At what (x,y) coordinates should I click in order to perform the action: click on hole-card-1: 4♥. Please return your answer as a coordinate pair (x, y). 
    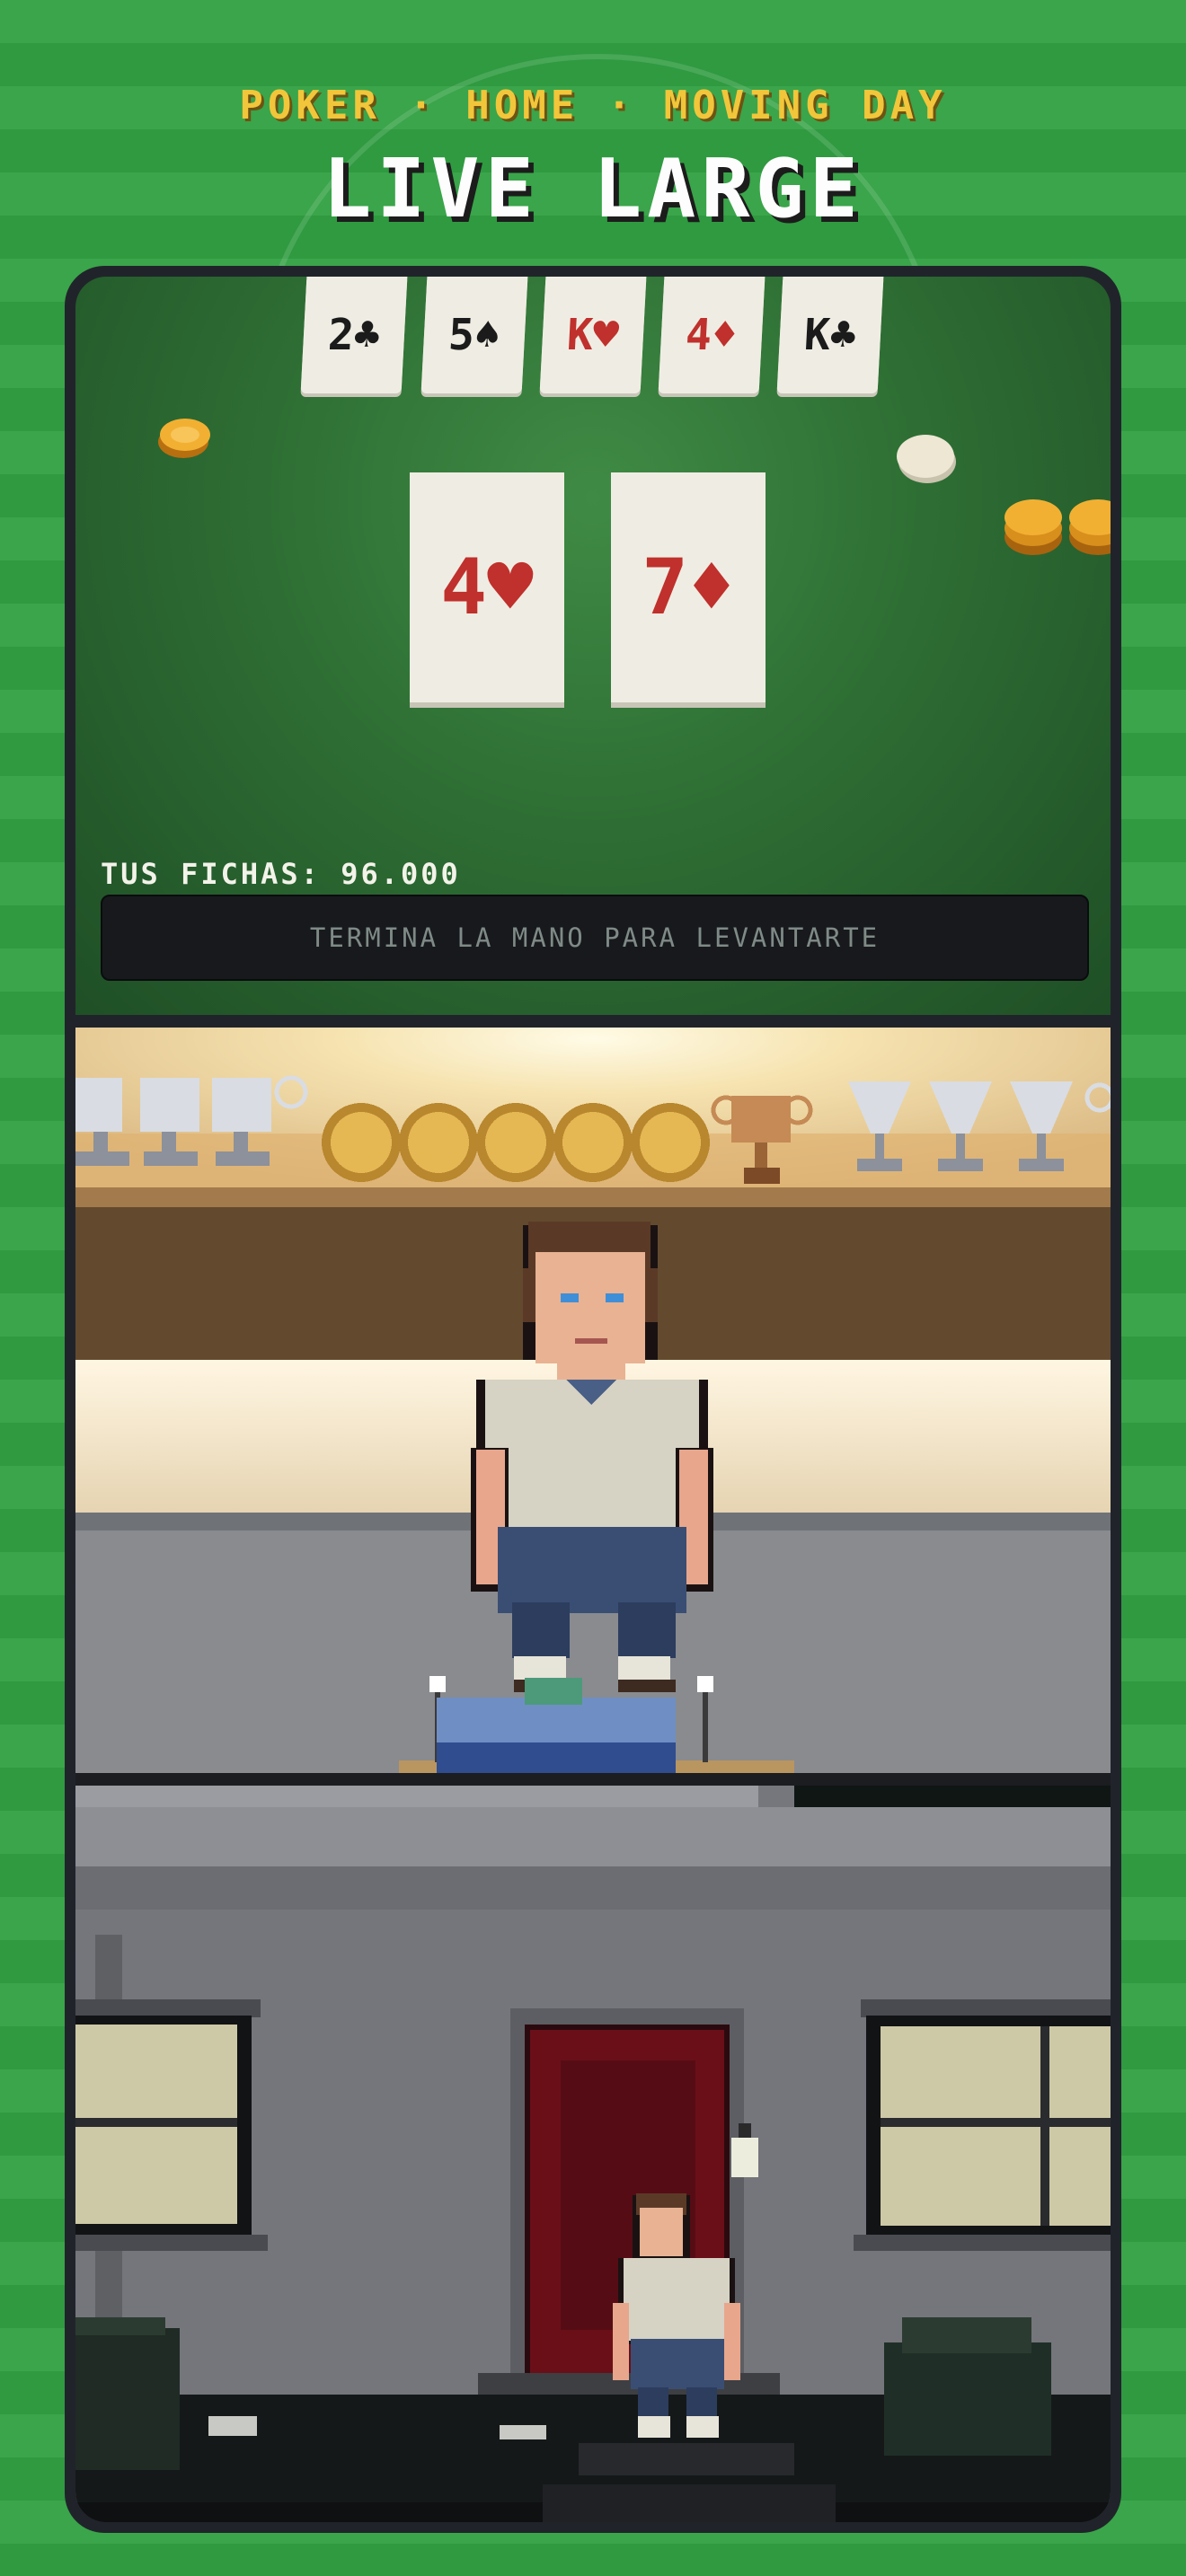
    Looking at the image, I should click on (487, 587).